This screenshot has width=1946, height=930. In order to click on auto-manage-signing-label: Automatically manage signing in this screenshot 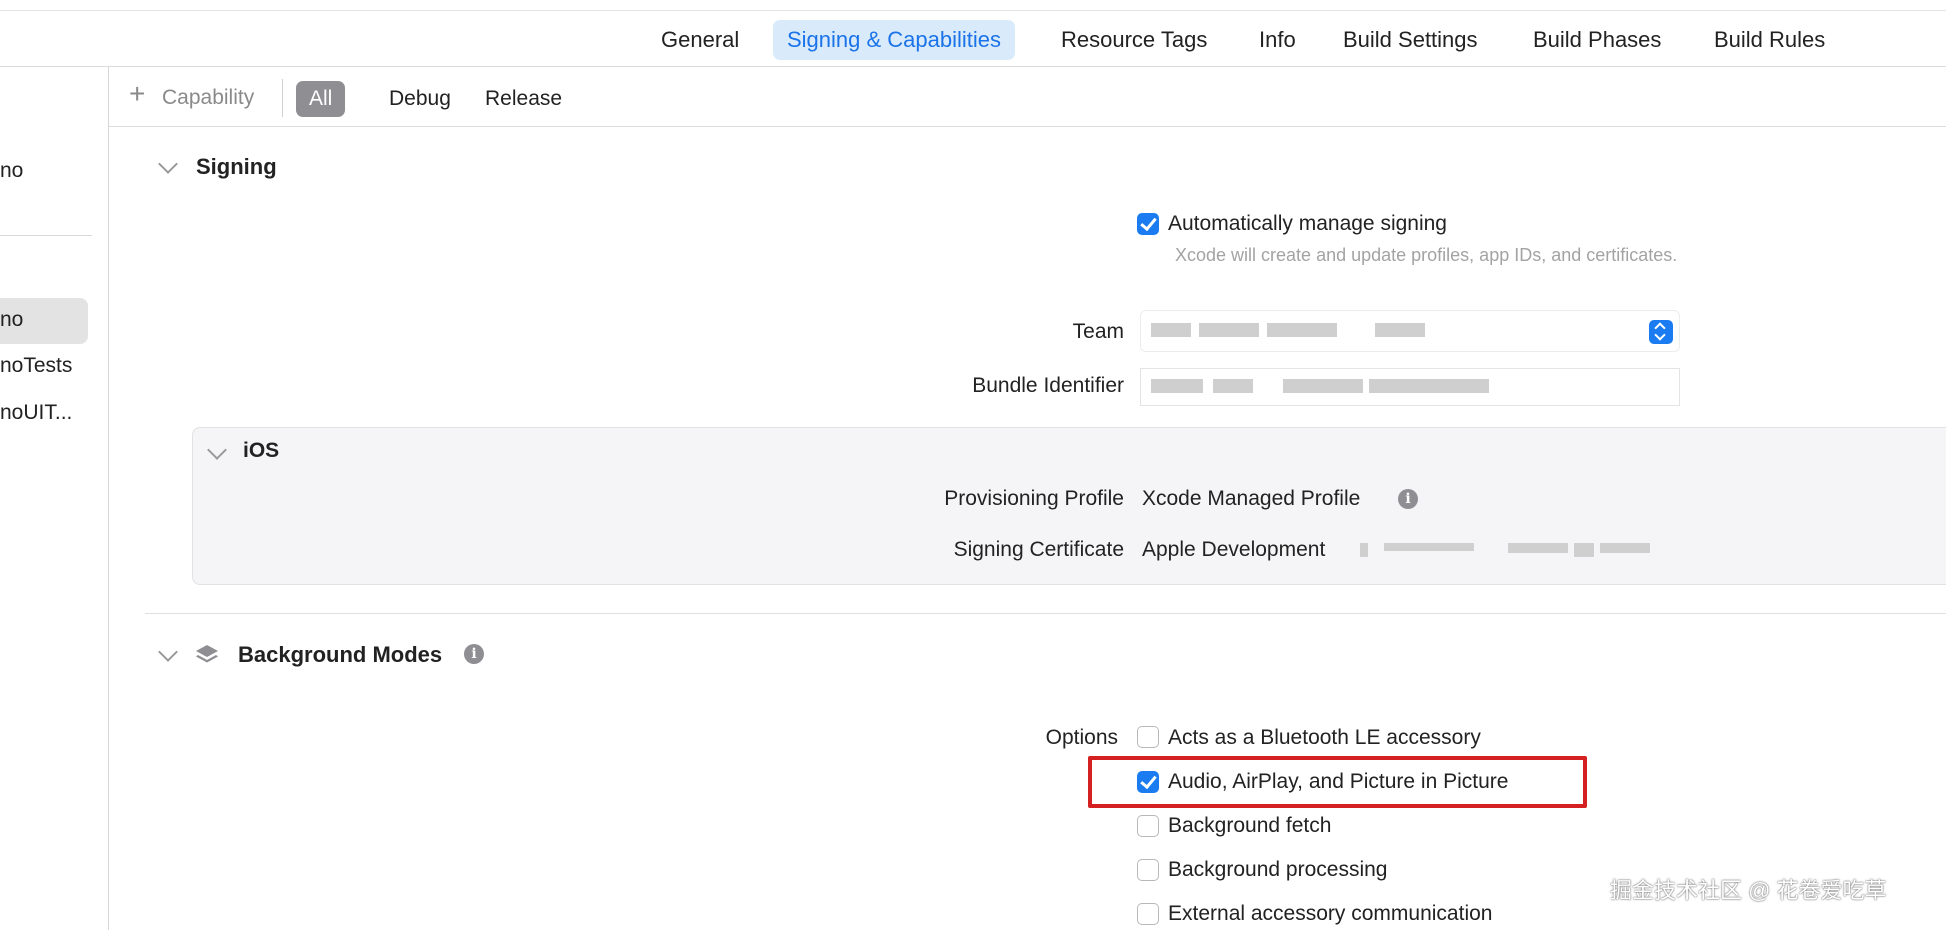, I will do `click(1307, 223)`.